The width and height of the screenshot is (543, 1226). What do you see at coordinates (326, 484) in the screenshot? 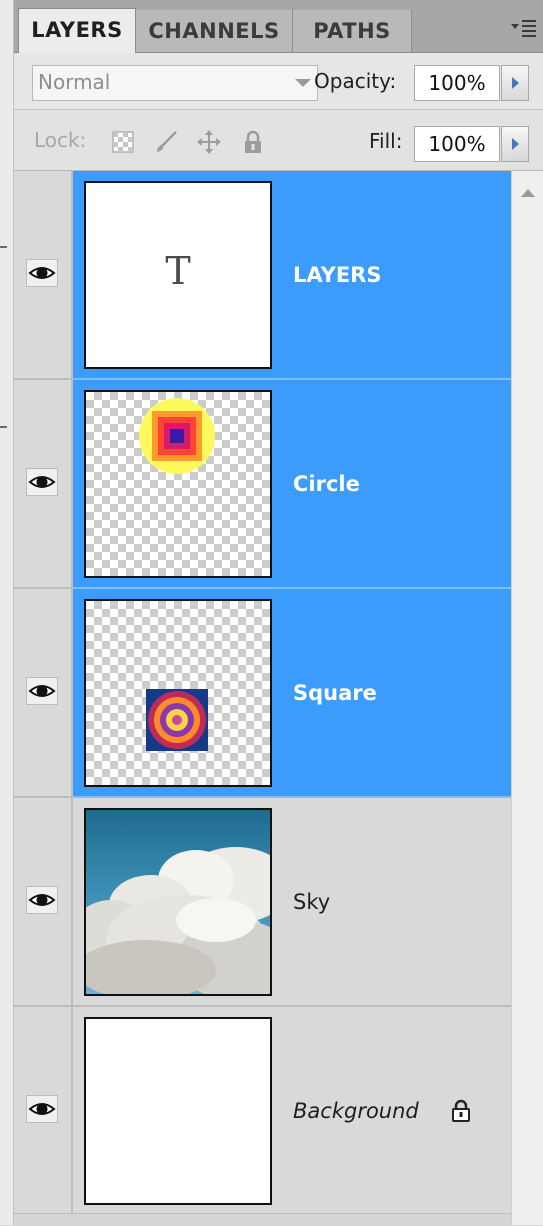
I see `layer-name: Circle` at bounding box center [326, 484].